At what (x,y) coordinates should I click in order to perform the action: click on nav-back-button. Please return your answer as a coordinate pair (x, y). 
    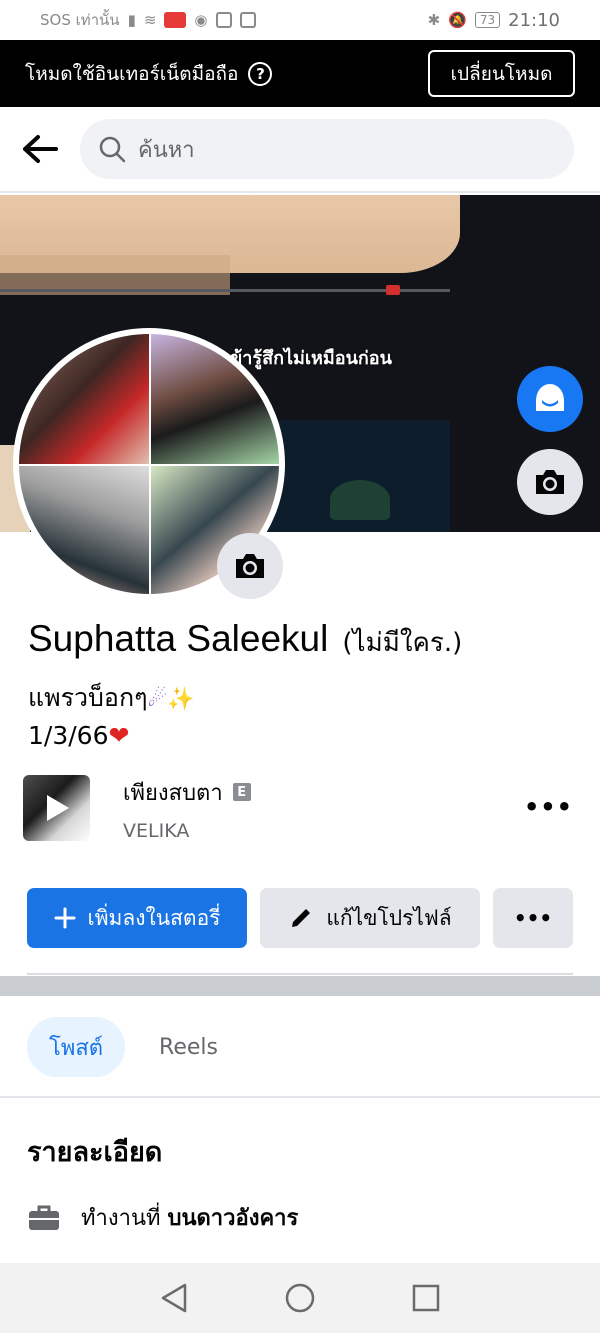
    Looking at the image, I should click on (174, 1298).